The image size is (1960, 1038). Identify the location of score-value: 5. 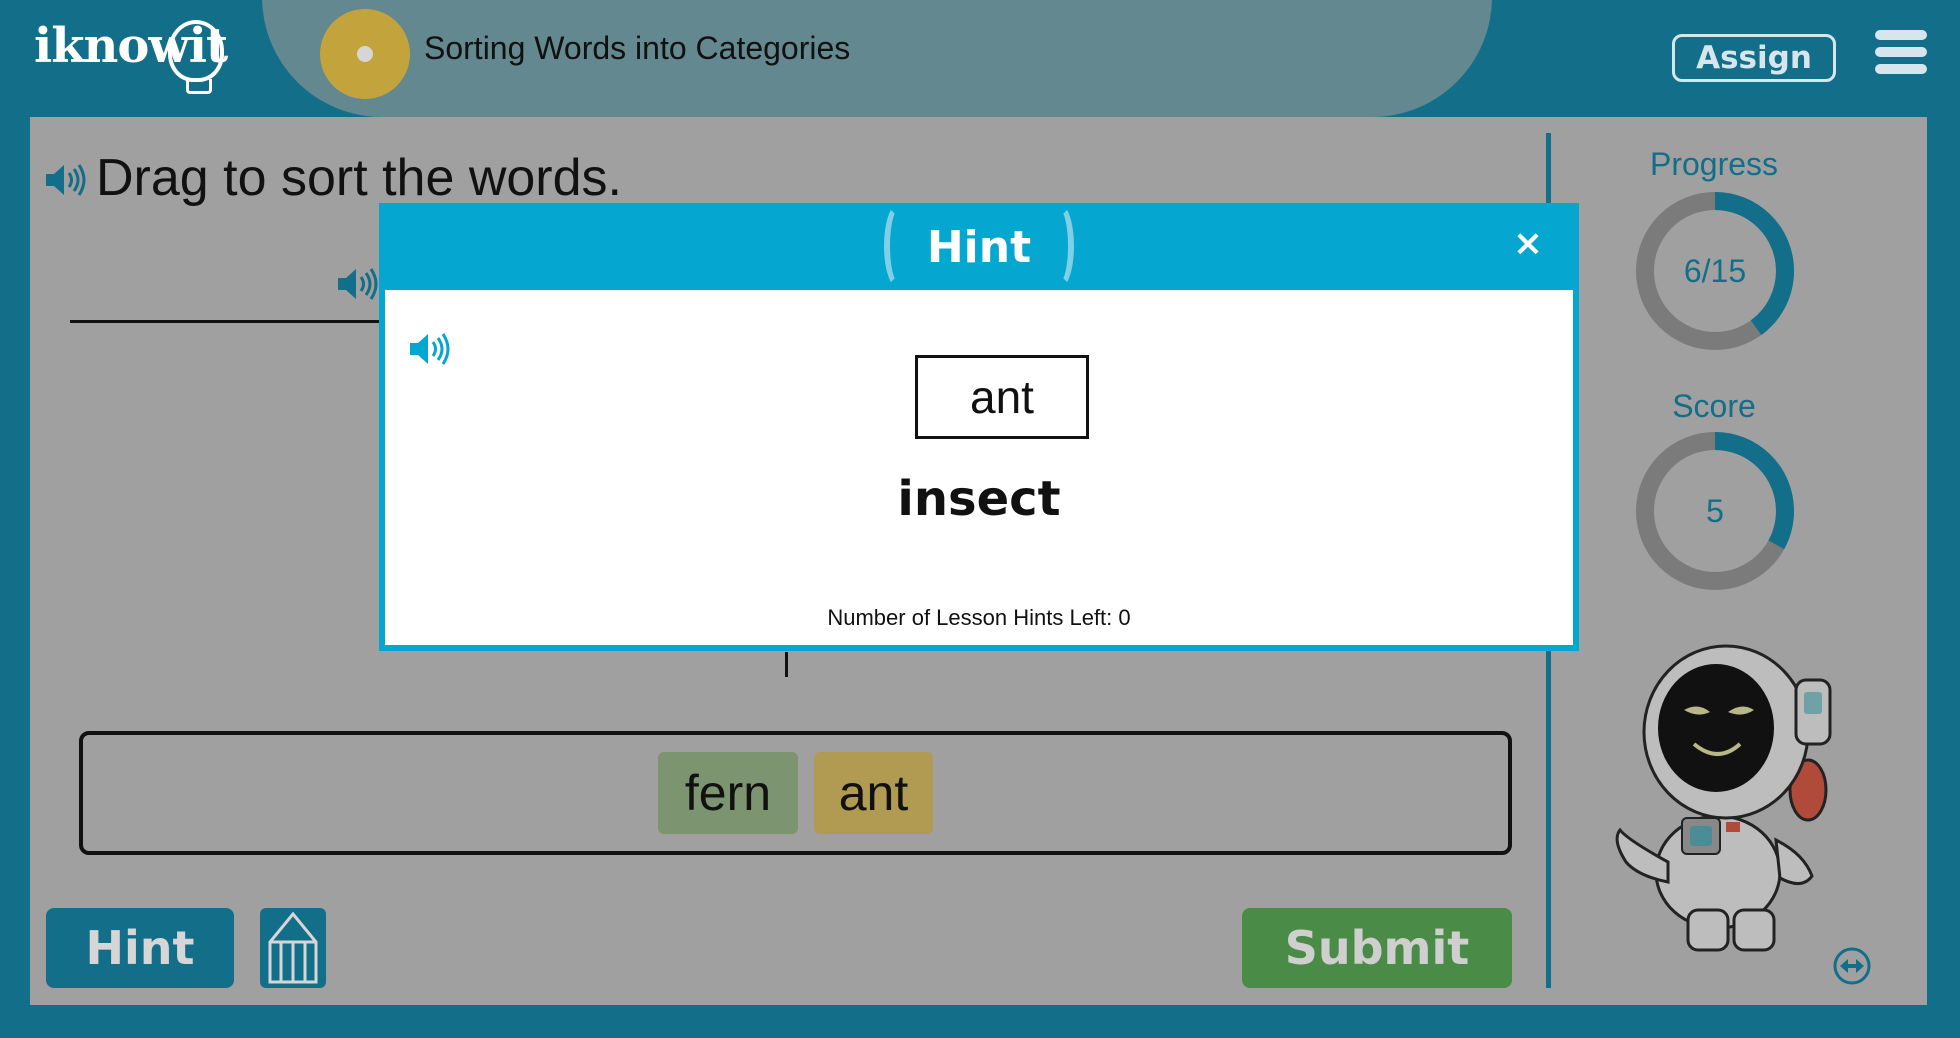
(1715, 510).